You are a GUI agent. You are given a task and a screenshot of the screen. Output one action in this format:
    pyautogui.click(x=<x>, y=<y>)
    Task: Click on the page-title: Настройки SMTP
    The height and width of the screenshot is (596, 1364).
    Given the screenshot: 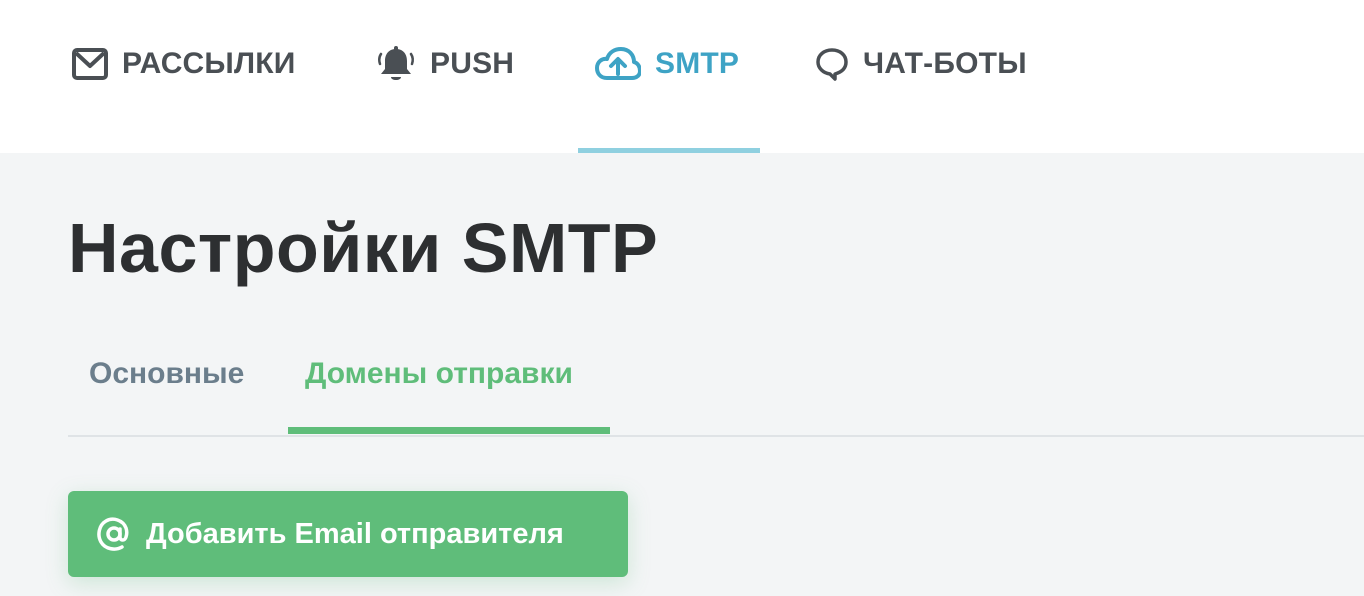 What is the action you would take?
    pyautogui.click(x=363, y=248)
    